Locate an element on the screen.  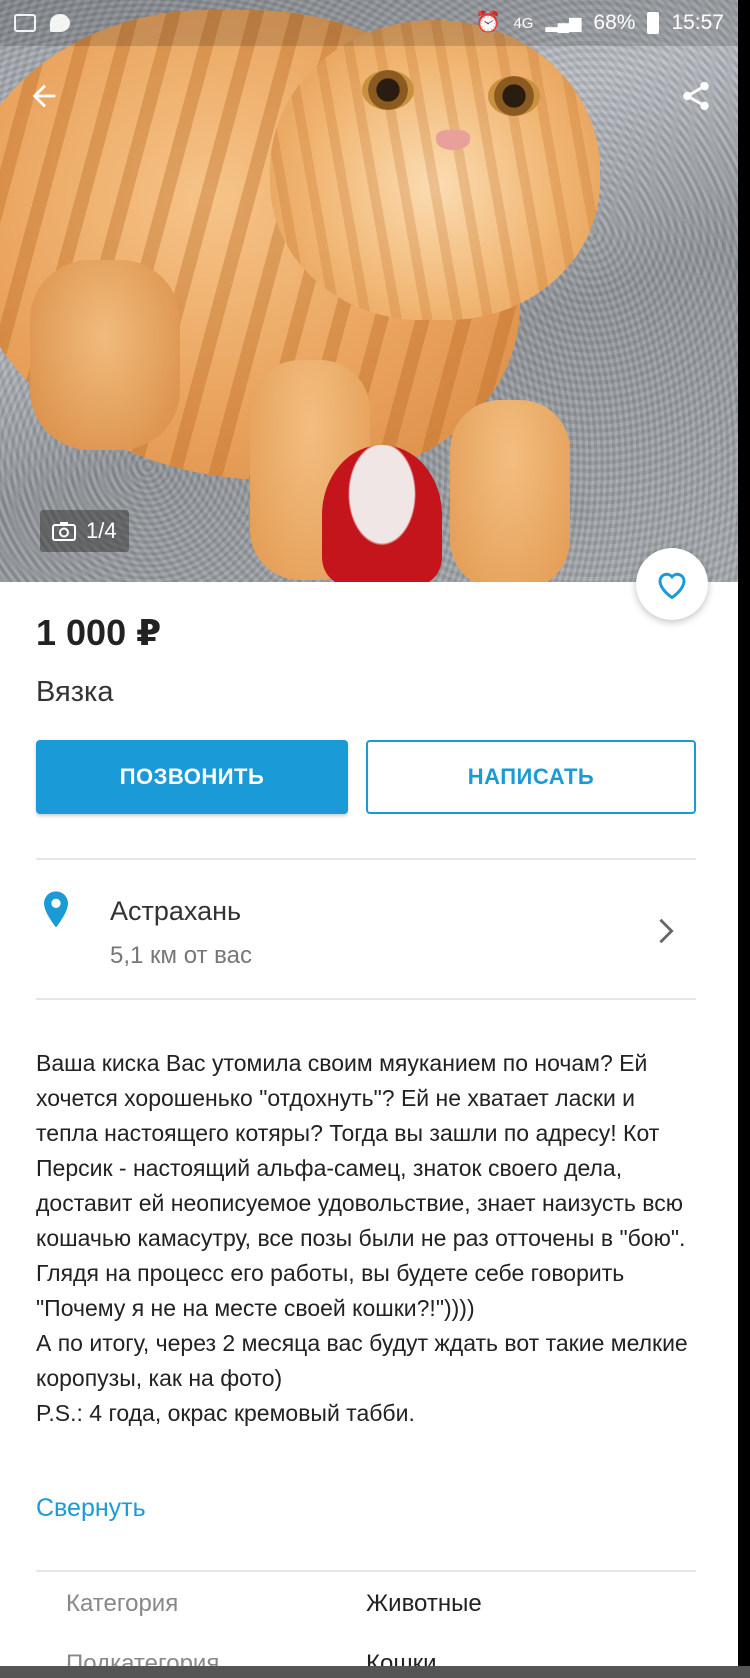
location-distance: 5,1 км от вас is located at coordinates (181, 955).